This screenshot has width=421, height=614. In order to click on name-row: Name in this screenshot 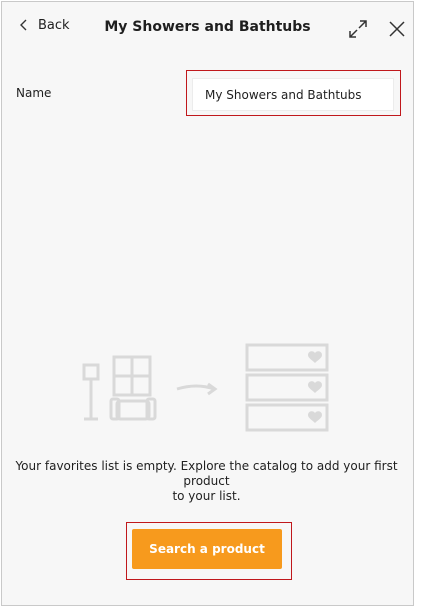, I will do `click(207, 93)`.